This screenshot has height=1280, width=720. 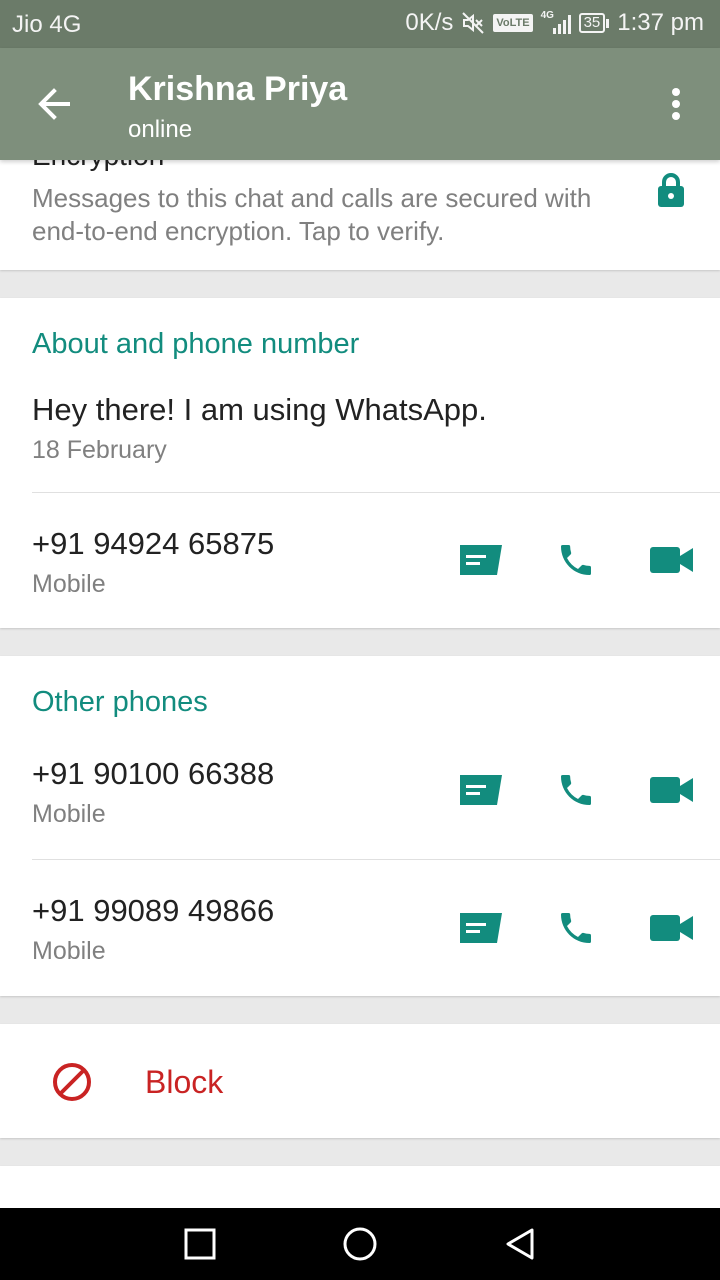 I want to click on battery-level: 35, so click(x=592, y=23).